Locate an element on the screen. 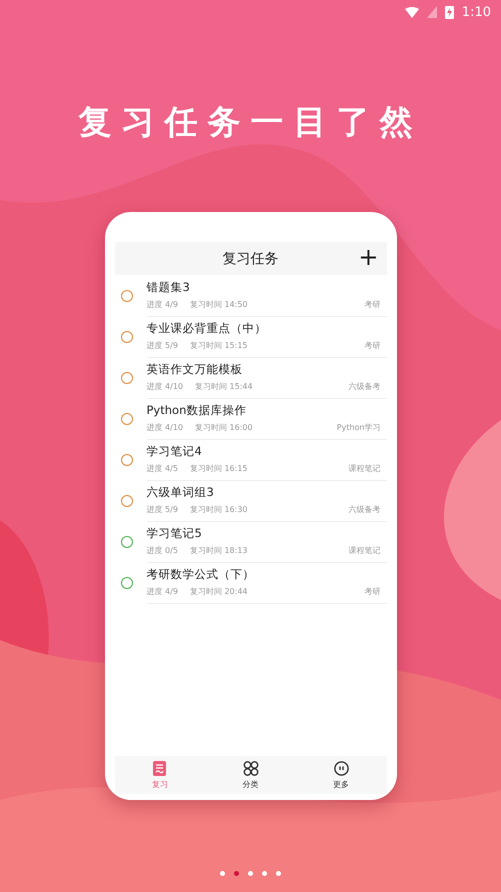 The image size is (501, 892). task-time: 复习时间 18:13 is located at coordinates (219, 550).